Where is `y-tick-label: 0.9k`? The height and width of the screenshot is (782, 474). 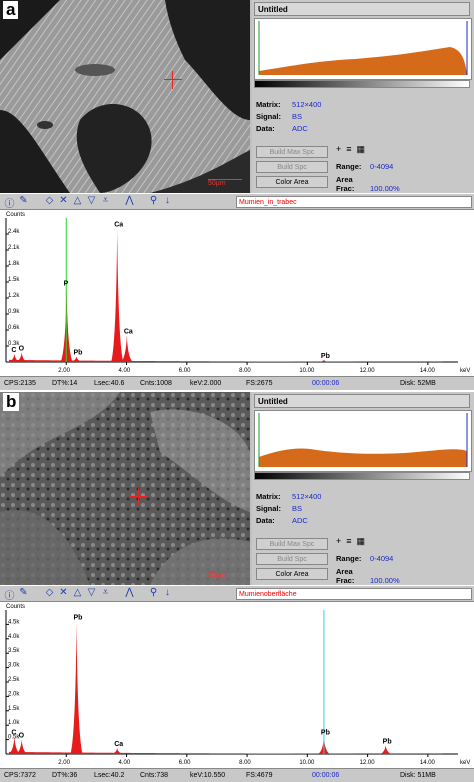
y-tick-label: 0.9k is located at coordinates (14, 312).